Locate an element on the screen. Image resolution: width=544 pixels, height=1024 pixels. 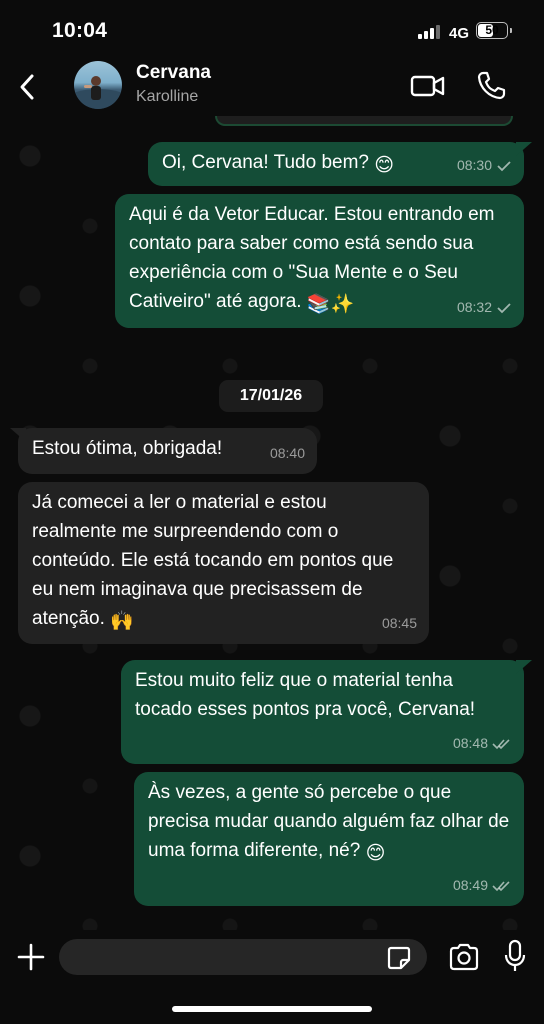
date-divider: 17/01/26 is located at coordinates (271, 396).